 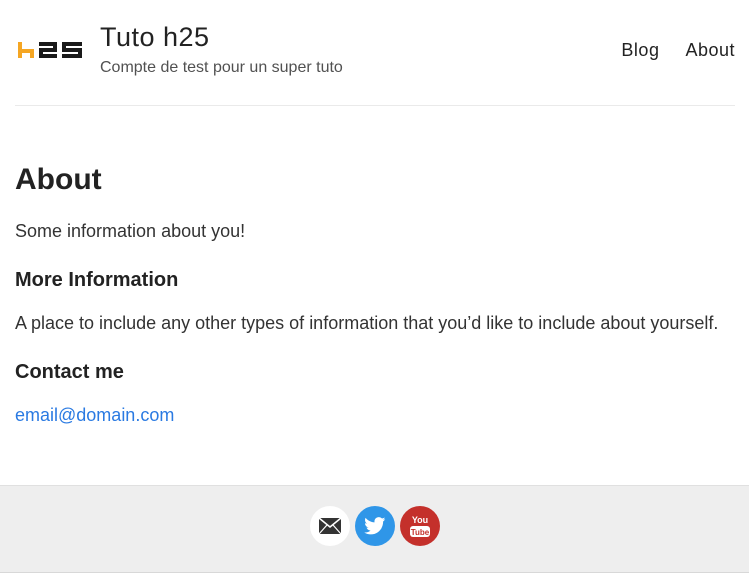 I want to click on contact-heading: Contact me, so click(x=69, y=372).